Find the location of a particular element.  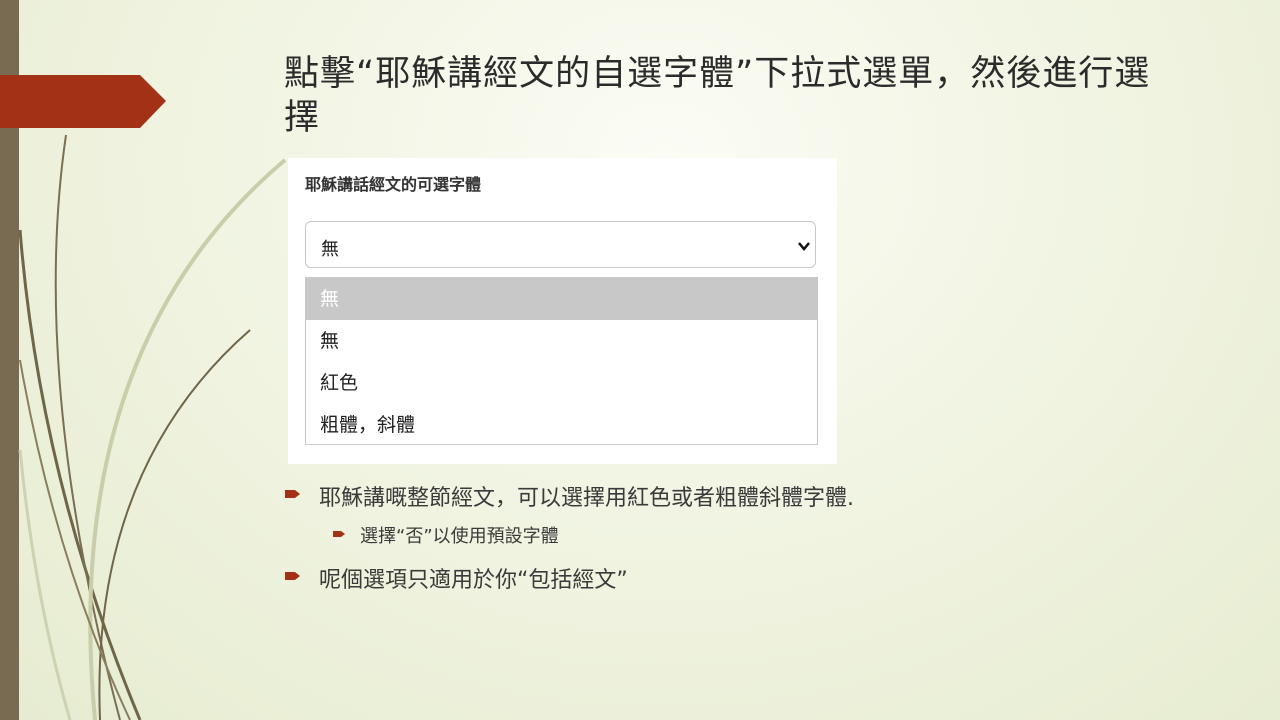

font-option-red: 紅色 is located at coordinates (561, 383).